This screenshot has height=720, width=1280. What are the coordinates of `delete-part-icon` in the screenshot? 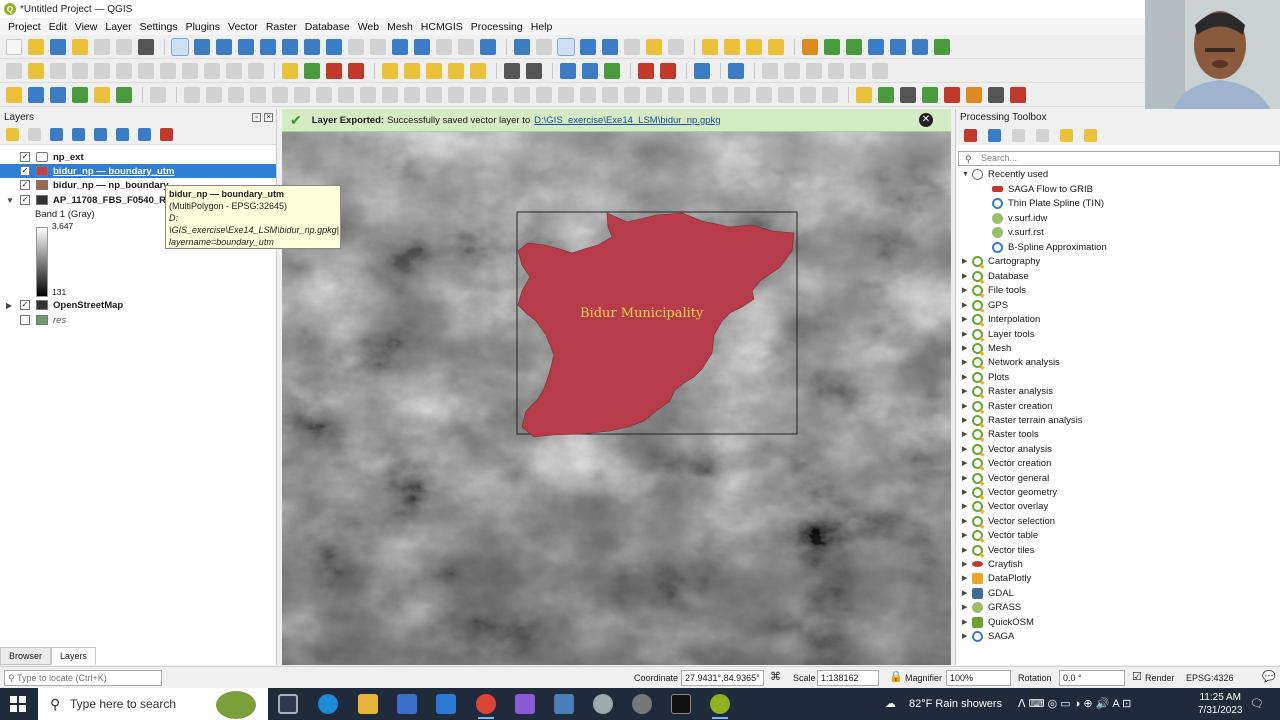 It's located at (324, 94).